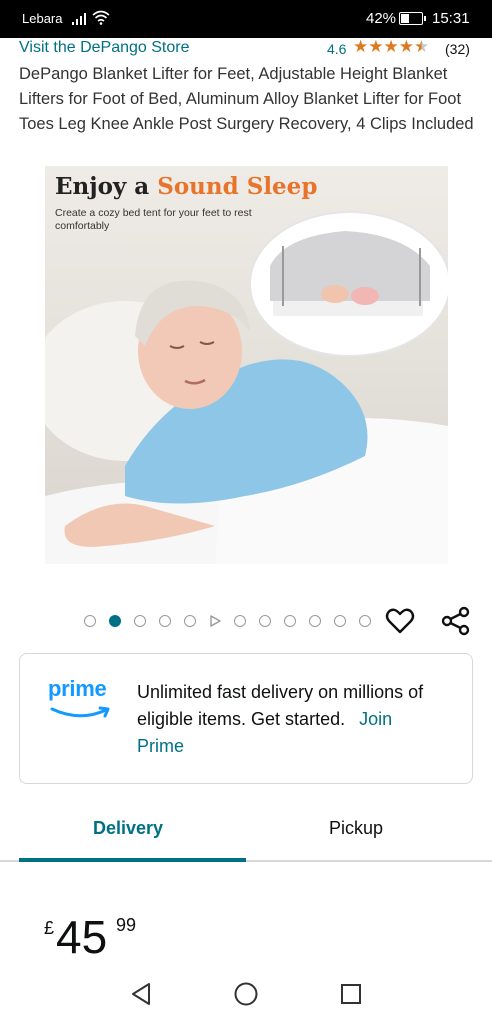 The height and width of the screenshot is (1024, 492). Describe the element at coordinates (336, 49) in the screenshot. I see `rating-value: 4.6` at that location.